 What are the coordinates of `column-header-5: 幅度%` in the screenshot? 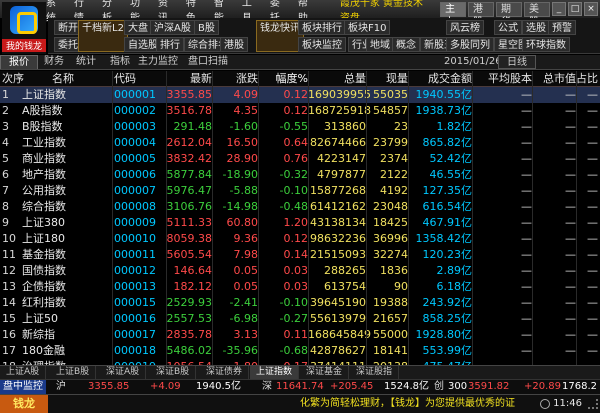 It's located at (283, 79).